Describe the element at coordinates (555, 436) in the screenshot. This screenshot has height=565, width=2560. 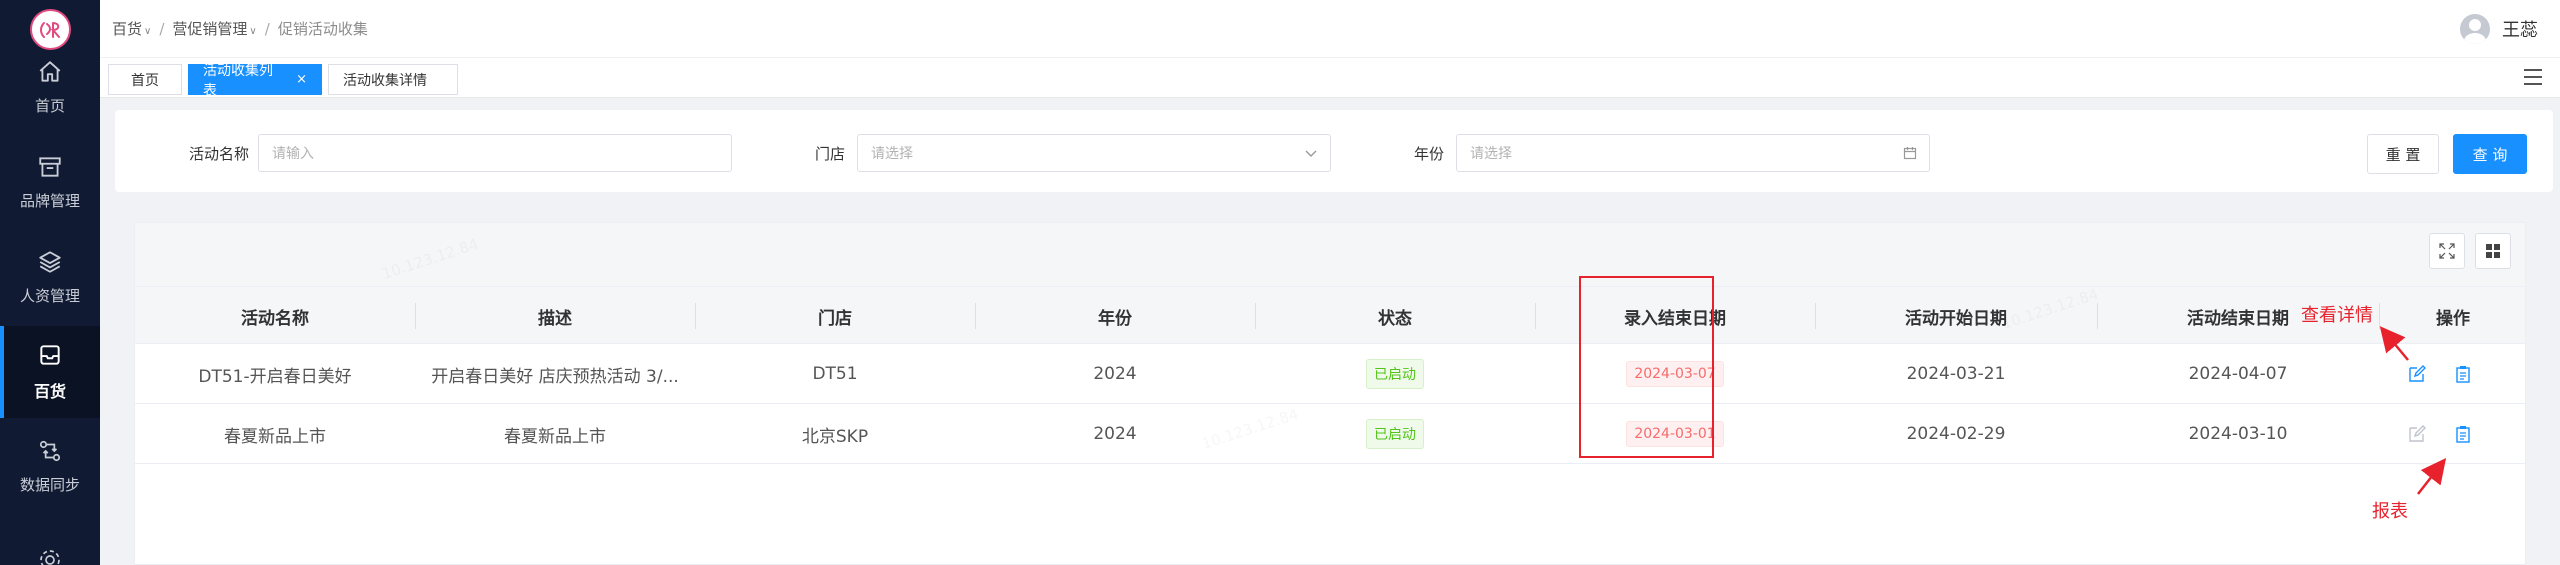
I see `cell-description: 春夏新品上市` at that location.